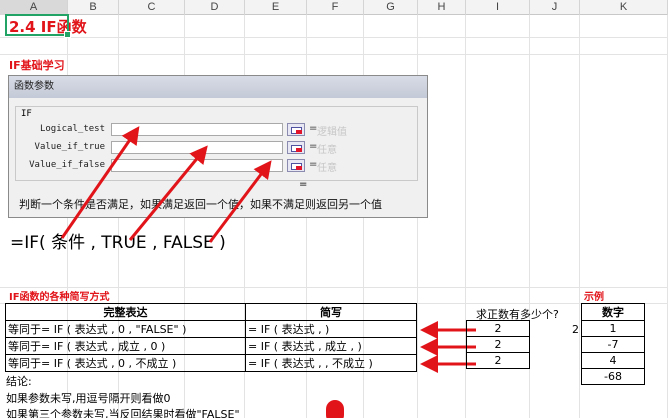  I want to click on table-cell: = IF ( 表达式 , 成立 , ), so click(331, 346).